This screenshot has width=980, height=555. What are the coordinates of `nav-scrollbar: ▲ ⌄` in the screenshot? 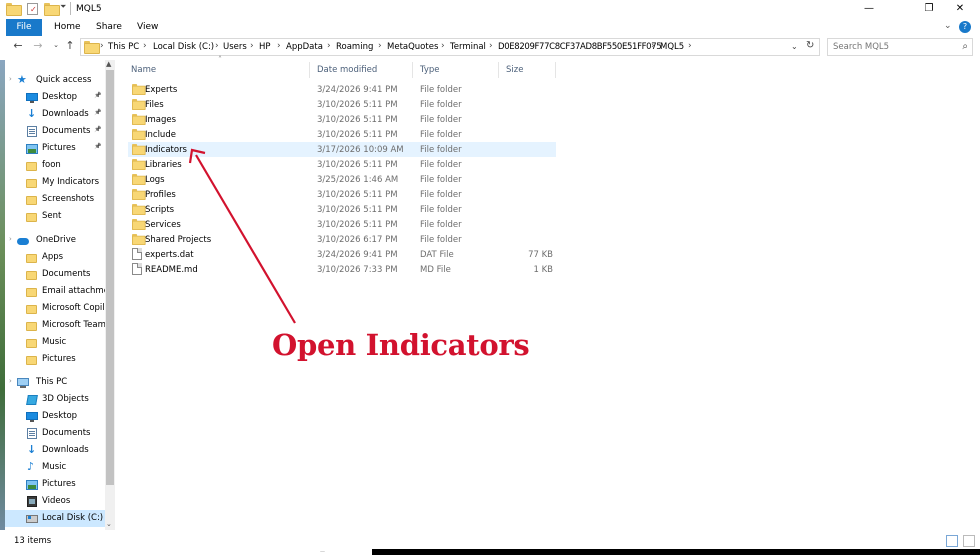 It's located at (110, 295).